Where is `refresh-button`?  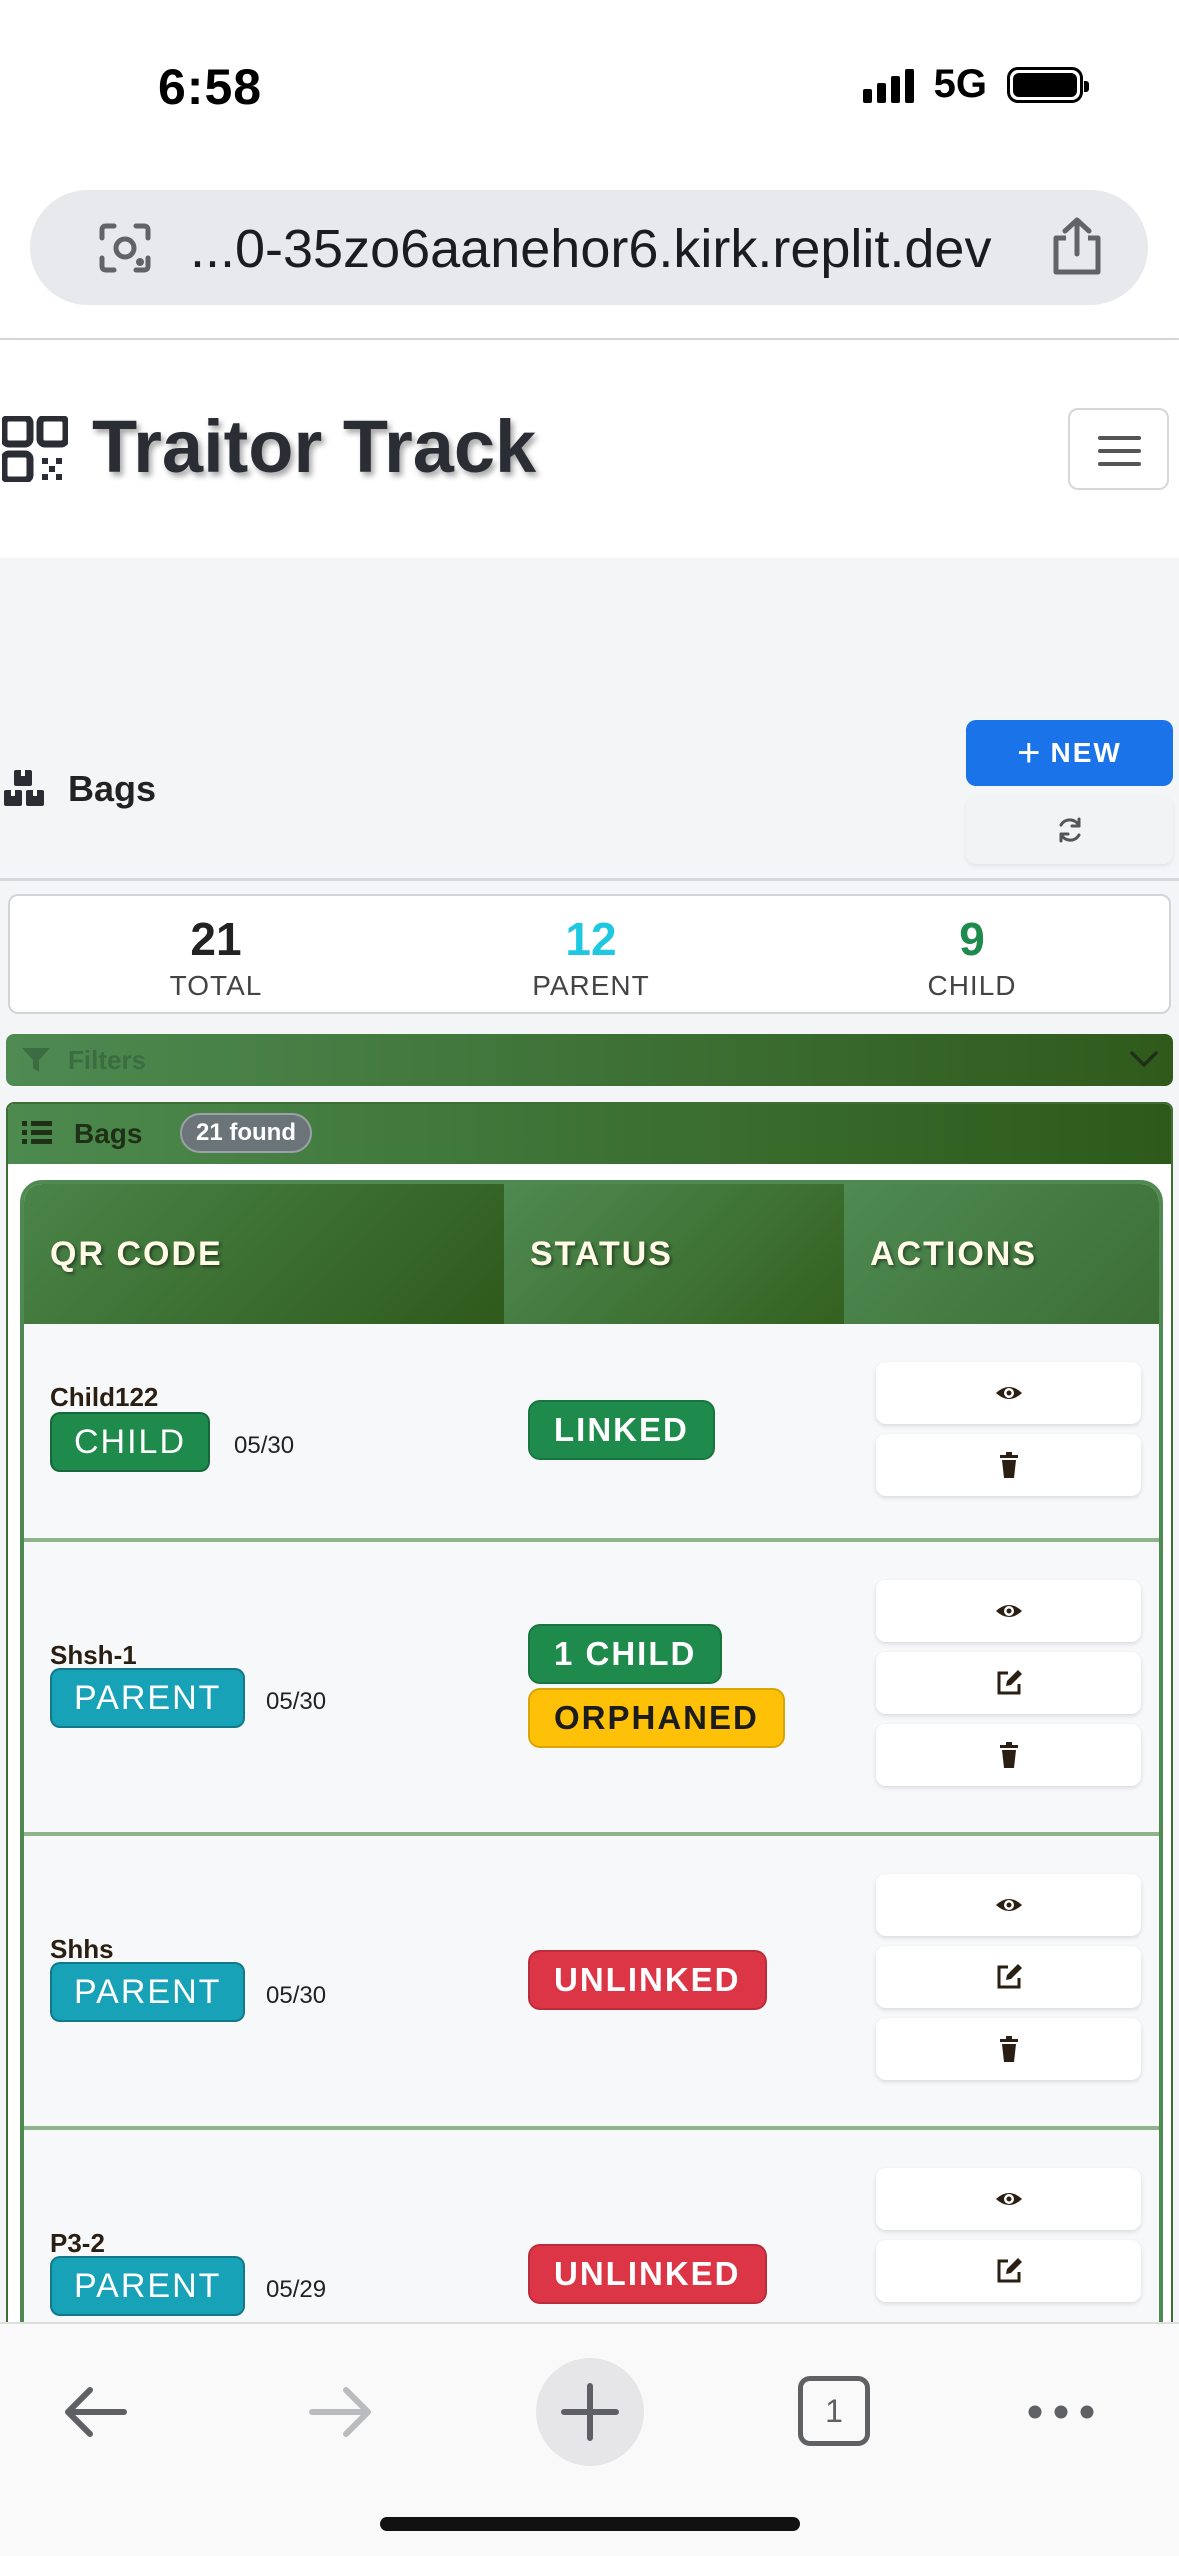
refresh-button is located at coordinates (1069, 830).